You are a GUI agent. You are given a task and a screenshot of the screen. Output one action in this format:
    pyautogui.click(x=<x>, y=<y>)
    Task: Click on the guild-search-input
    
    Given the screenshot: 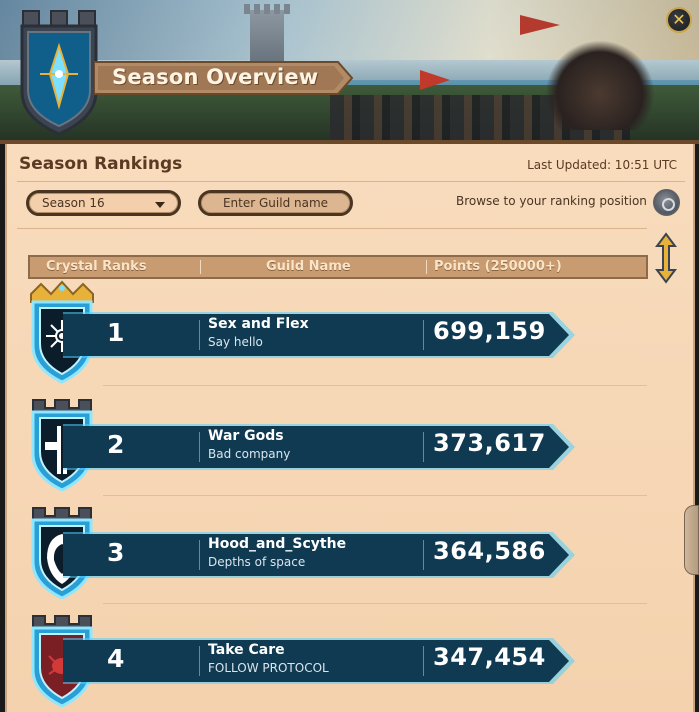 What is the action you would take?
    pyautogui.click(x=275, y=203)
    